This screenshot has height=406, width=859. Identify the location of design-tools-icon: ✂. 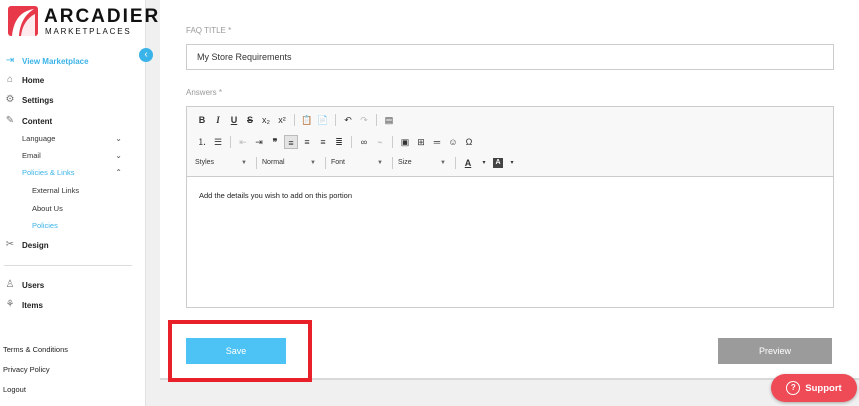
(10, 244).